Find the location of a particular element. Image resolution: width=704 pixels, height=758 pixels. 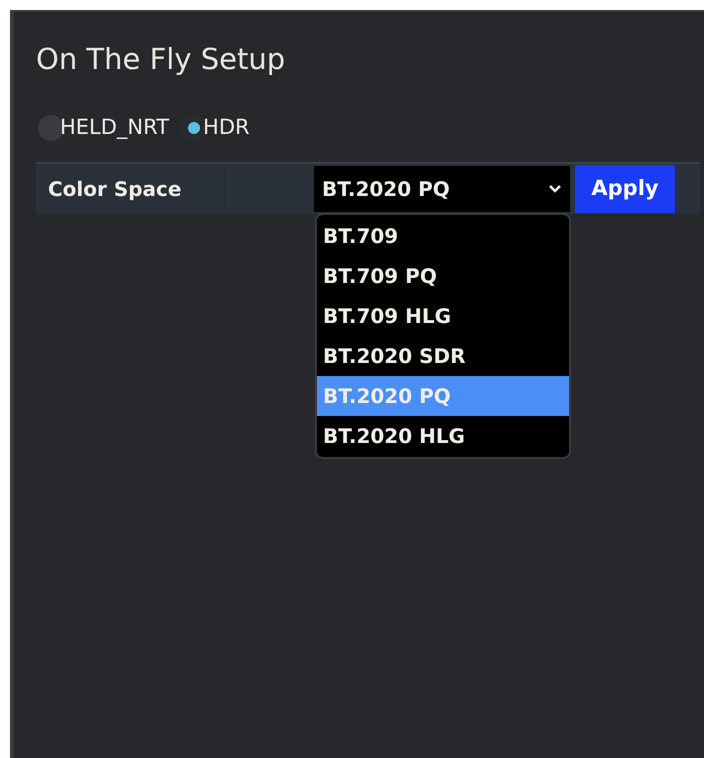

apply-button: Apply is located at coordinates (625, 189).